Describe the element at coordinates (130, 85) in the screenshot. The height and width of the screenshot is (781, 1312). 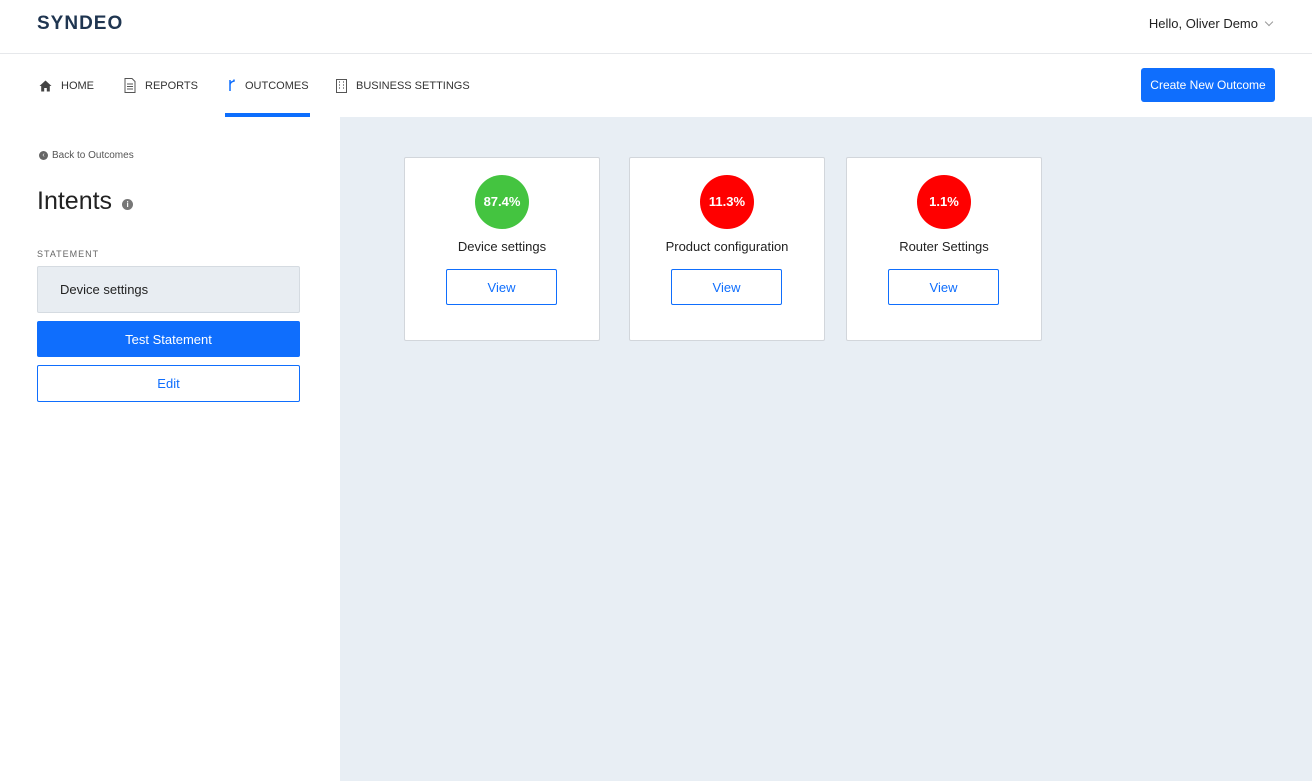
I see `document-icon` at that location.